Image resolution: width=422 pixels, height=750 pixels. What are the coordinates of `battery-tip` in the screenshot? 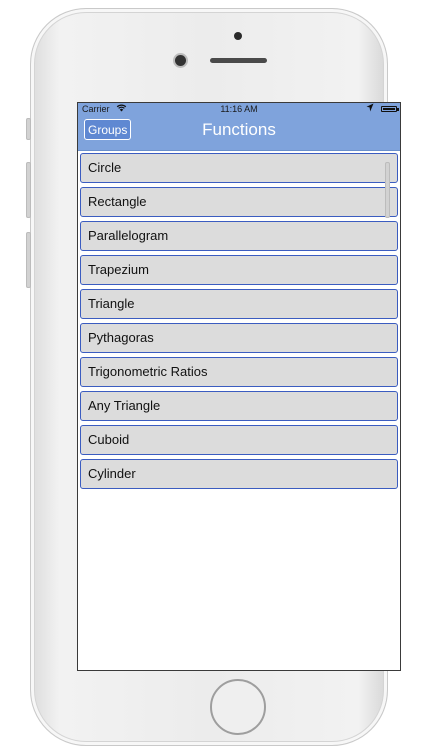 It's located at (398, 109).